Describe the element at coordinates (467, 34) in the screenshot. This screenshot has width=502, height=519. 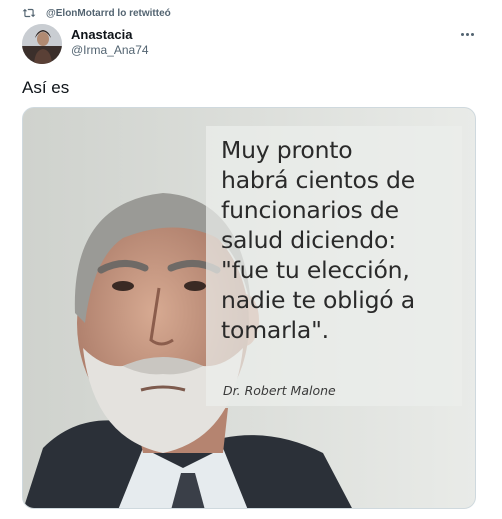
I see `more-options-icon` at that location.